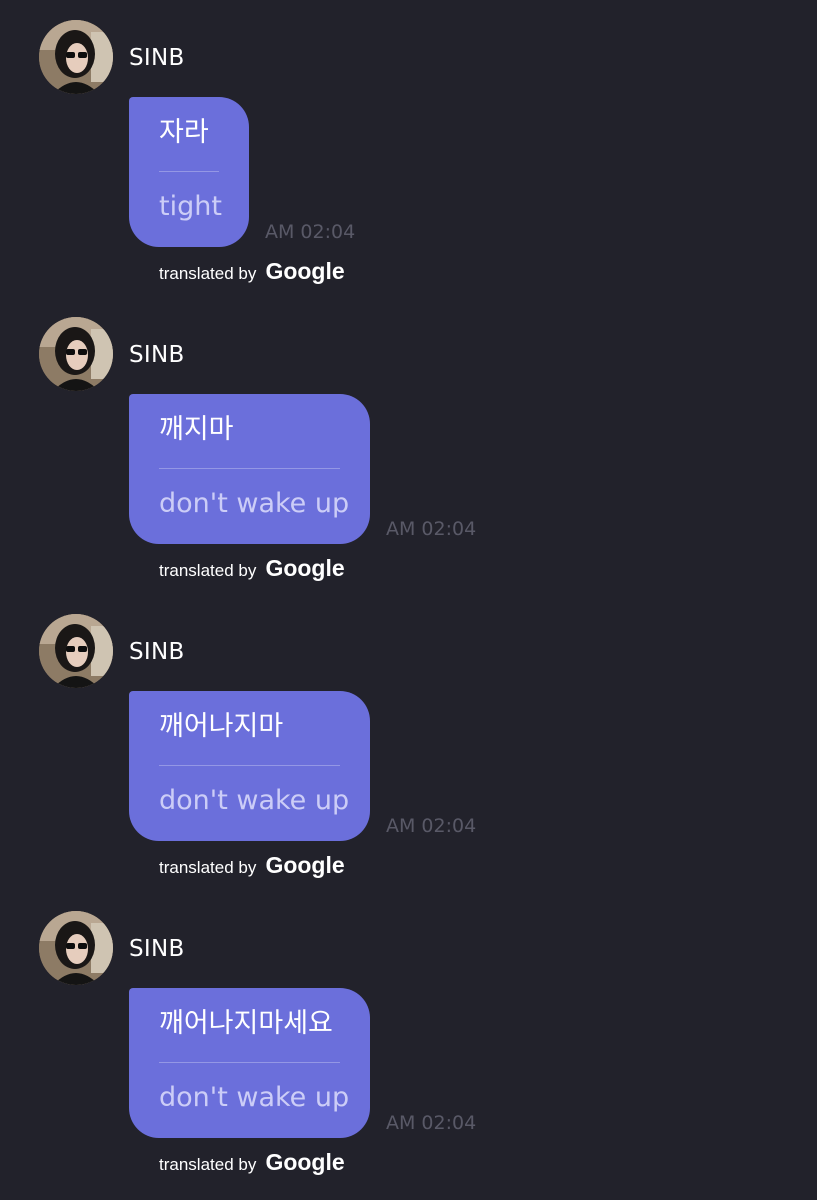 The height and width of the screenshot is (1200, 817). Describe the element at coordinates (246, 1023) in the screenshot. I see `original-text: 깨어나지마세요` at that location.